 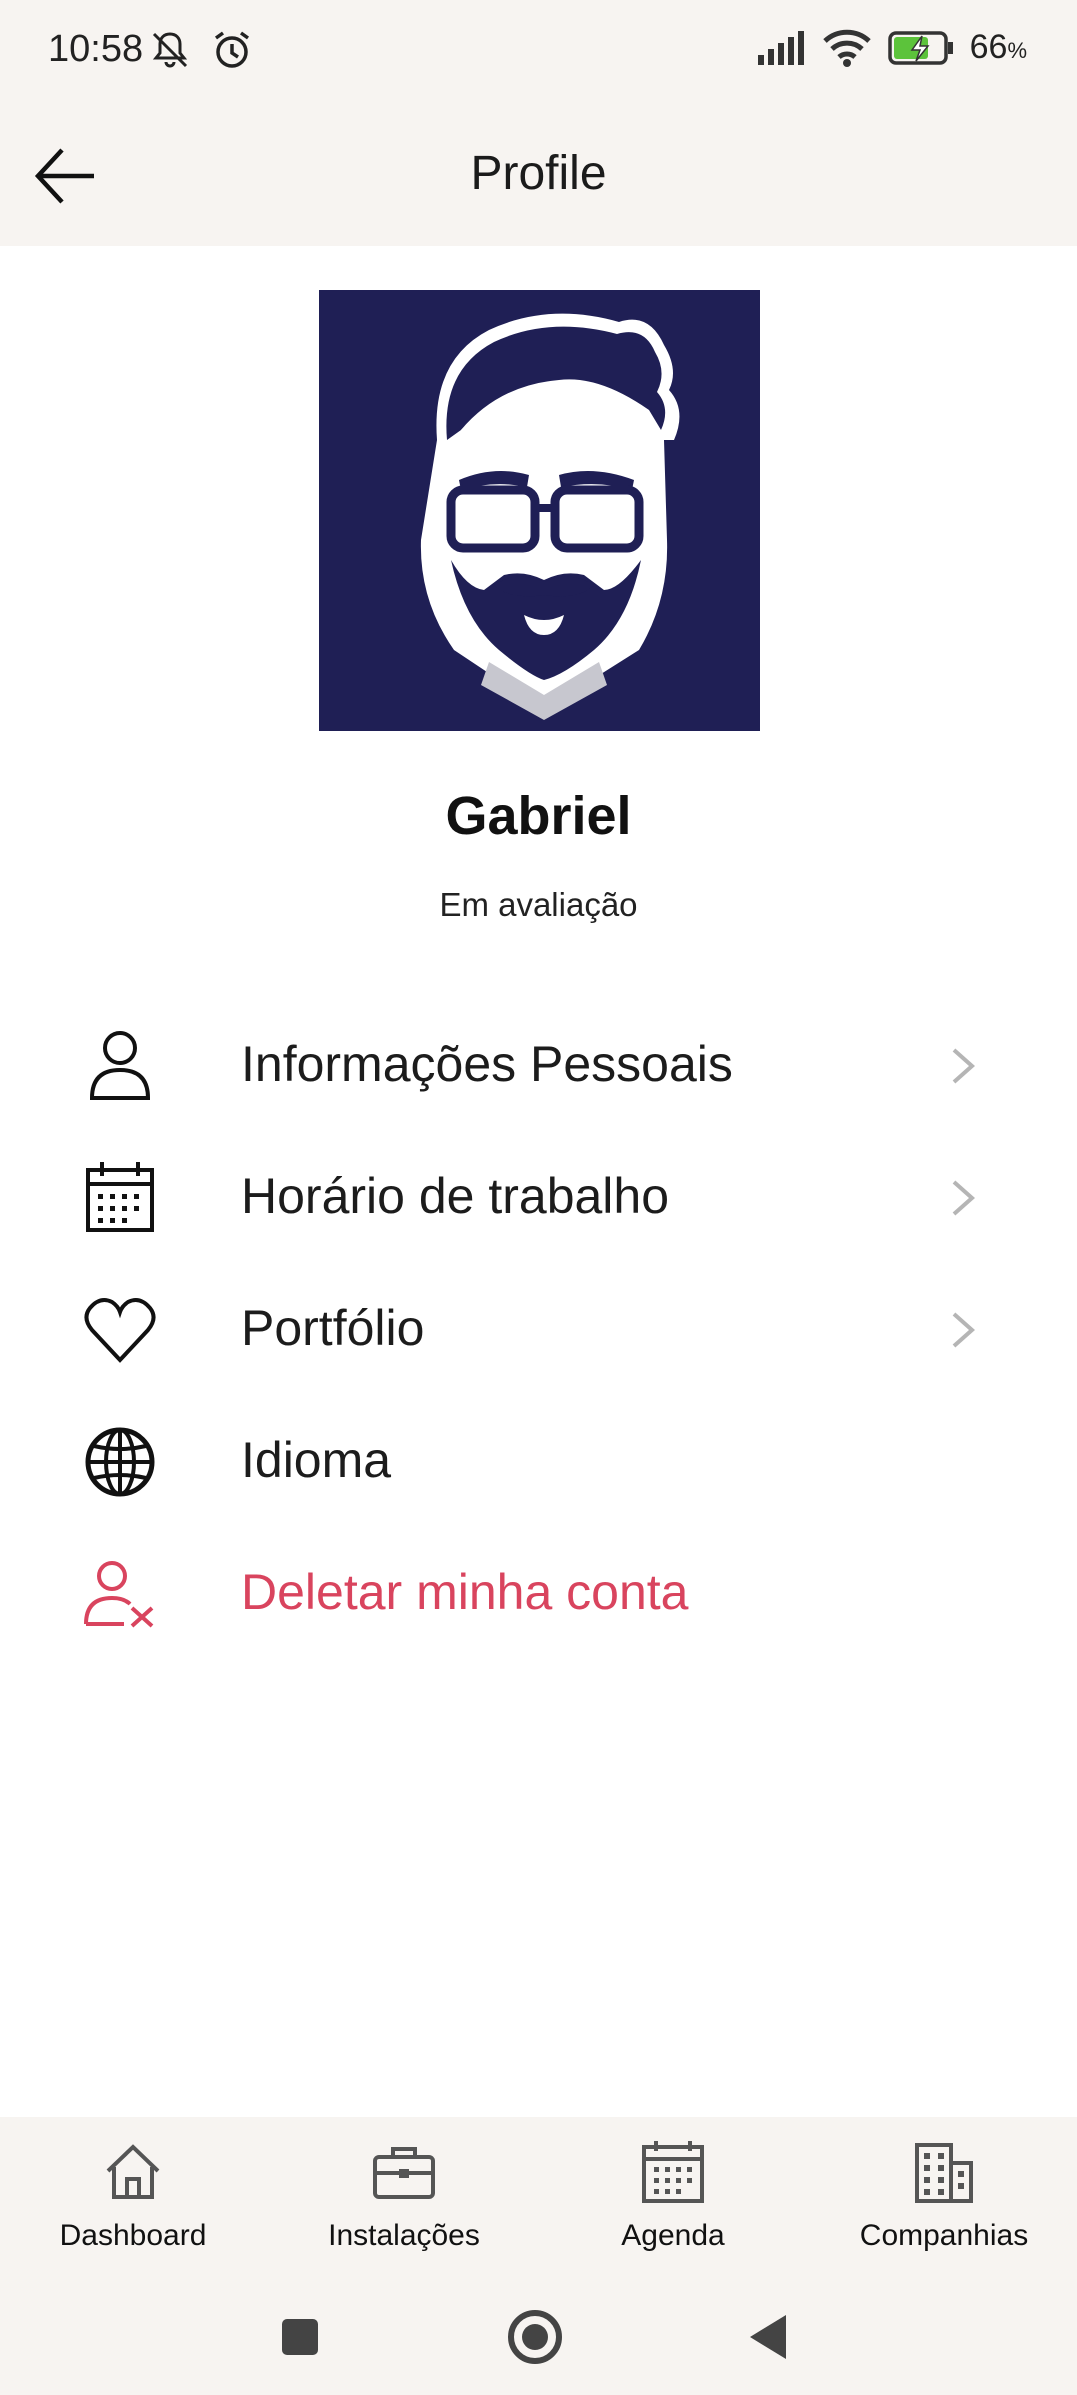 I want to click on status-bar: 10:58 66%, so click(x=538, y=55).